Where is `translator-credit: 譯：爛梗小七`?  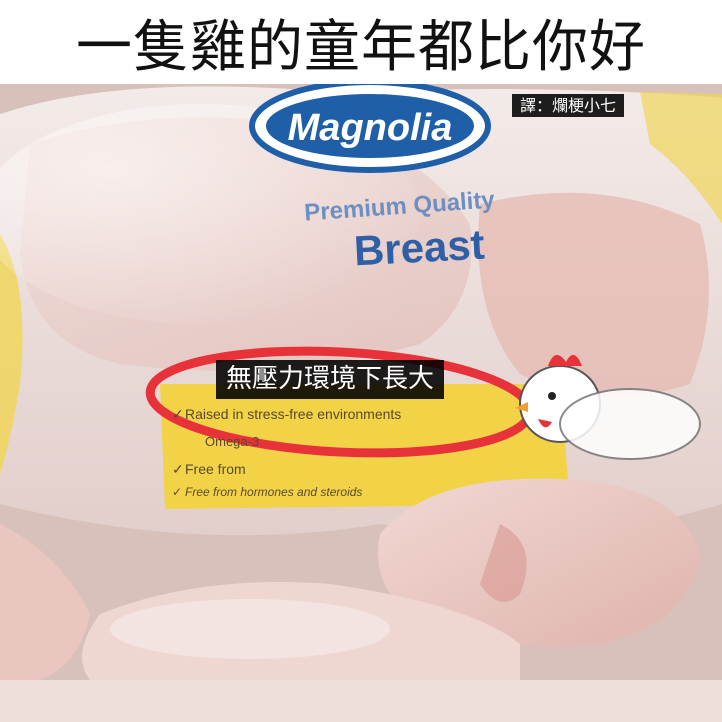 translator-credit: 譯：爛梗小七 is located at coordinates (568, 106).